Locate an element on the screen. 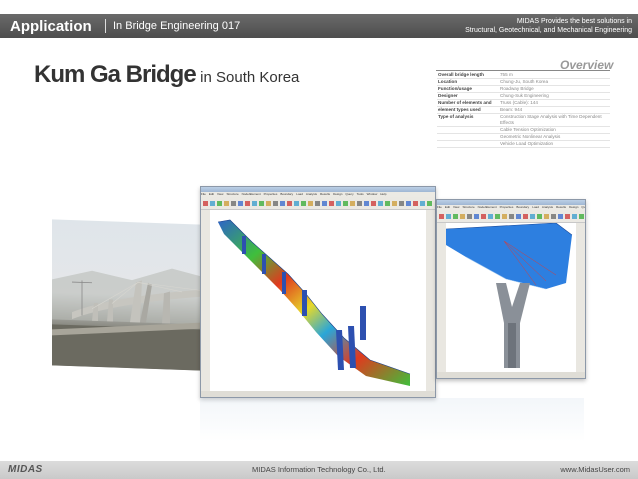 Image resolution: width=638 pixels, height=479 pixels. midas-logo: MIDAS is located at coordinates (25, 469).